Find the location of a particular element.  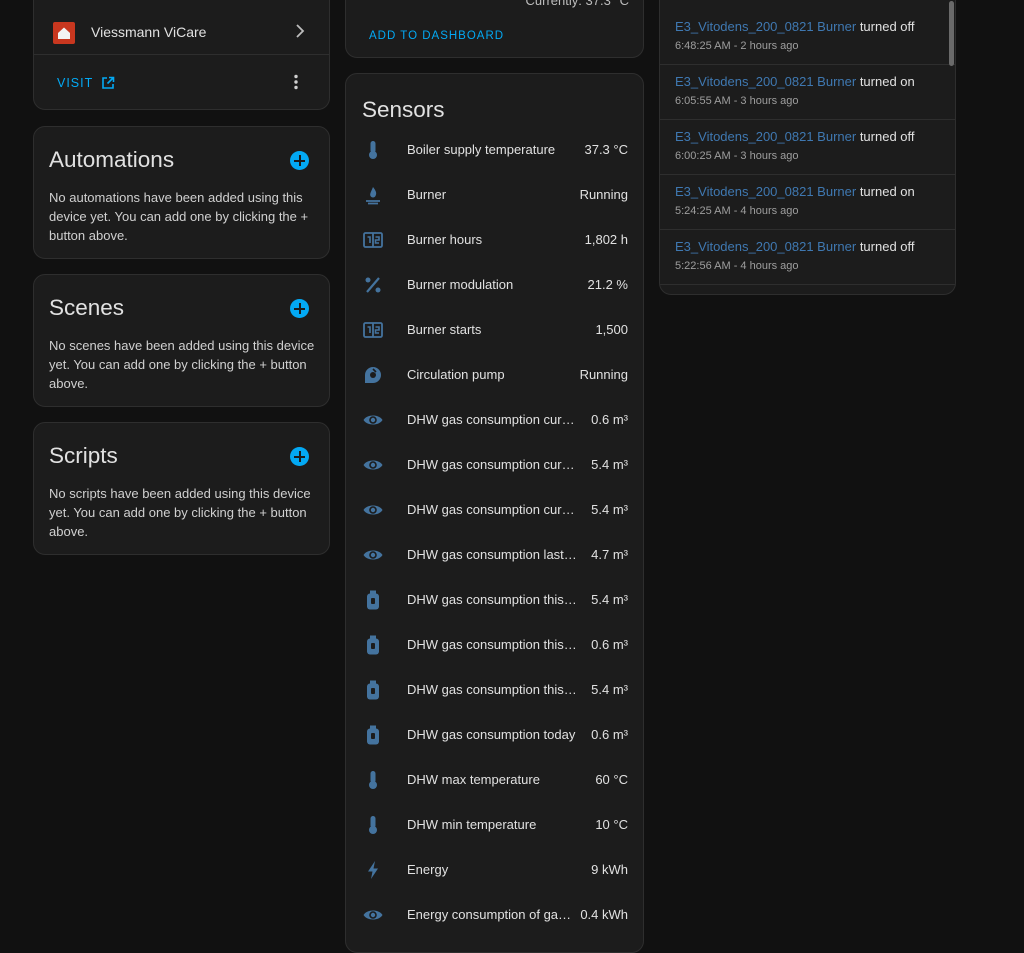

sensor-row: DHW gas consumption curr… 0.6 m³ is located at coordinates (494, 420).